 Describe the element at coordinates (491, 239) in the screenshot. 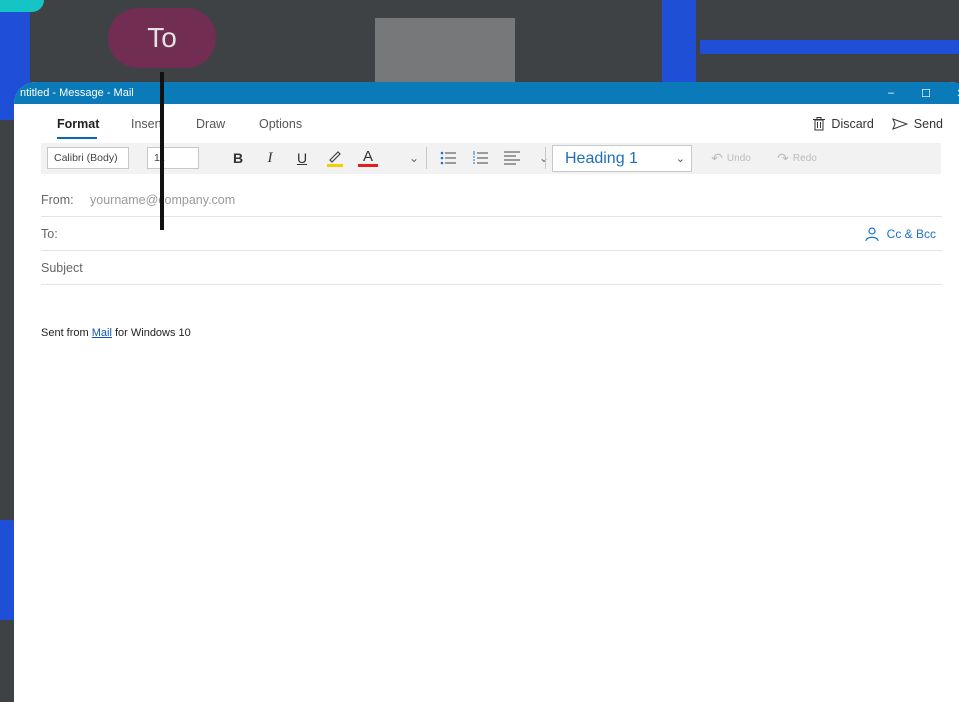

I see `to-field: To: Cc & Bcc` at that location.